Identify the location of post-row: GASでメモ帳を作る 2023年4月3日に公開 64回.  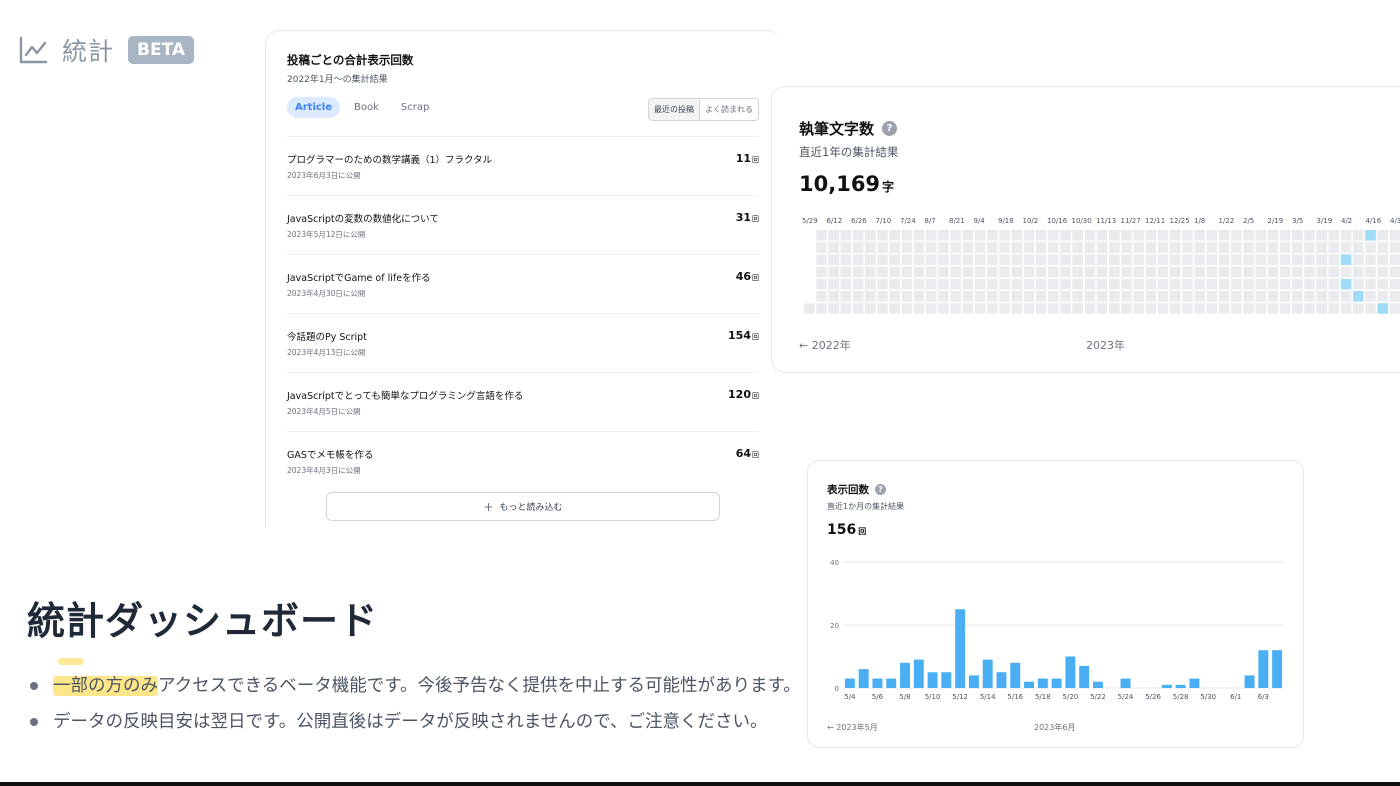
(523, 460).